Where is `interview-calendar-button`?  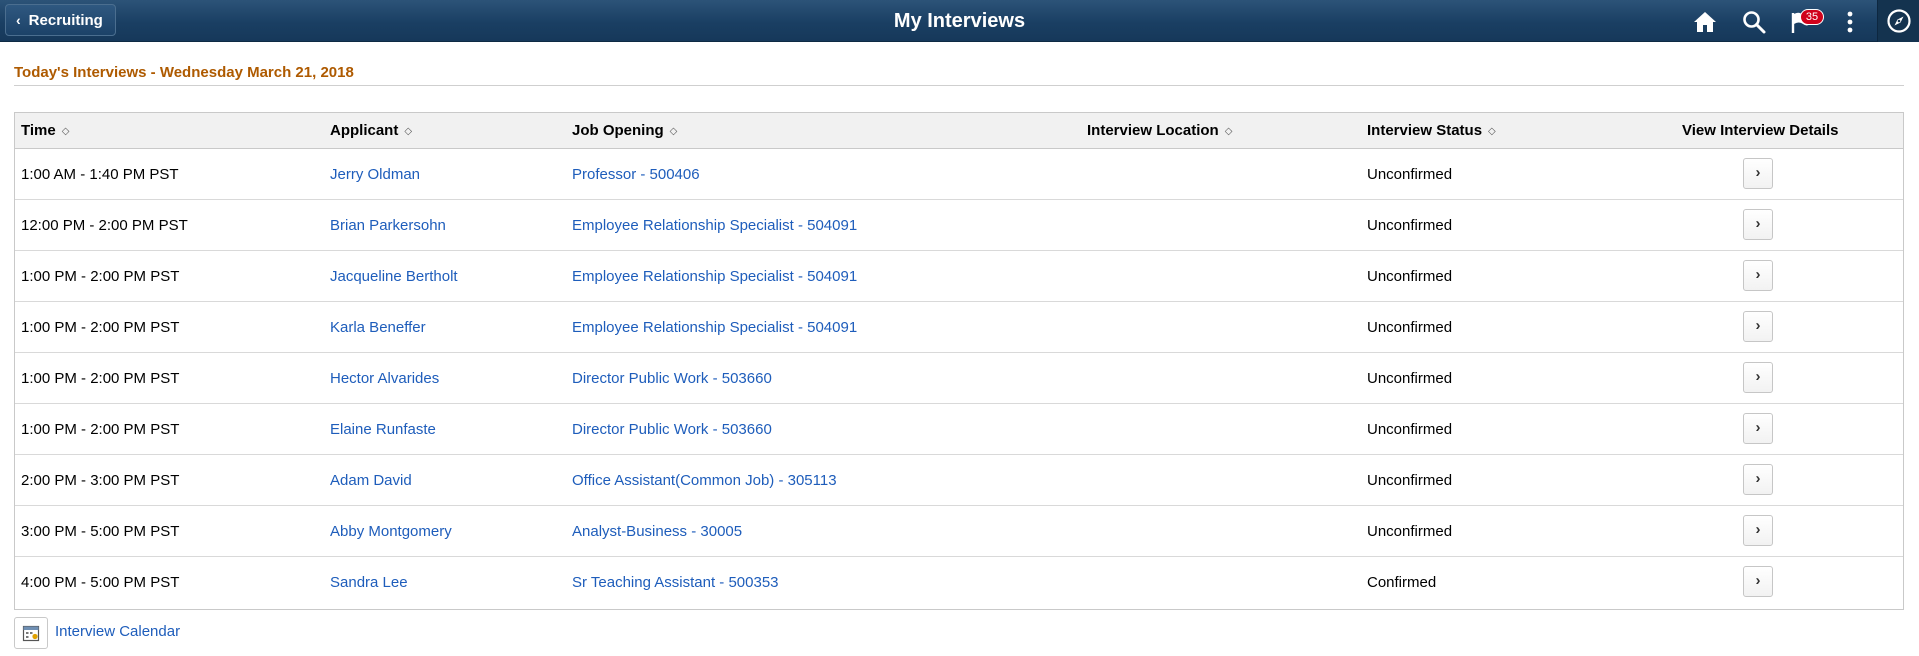
interview-calendar-button is located at coordinates (31, 633).